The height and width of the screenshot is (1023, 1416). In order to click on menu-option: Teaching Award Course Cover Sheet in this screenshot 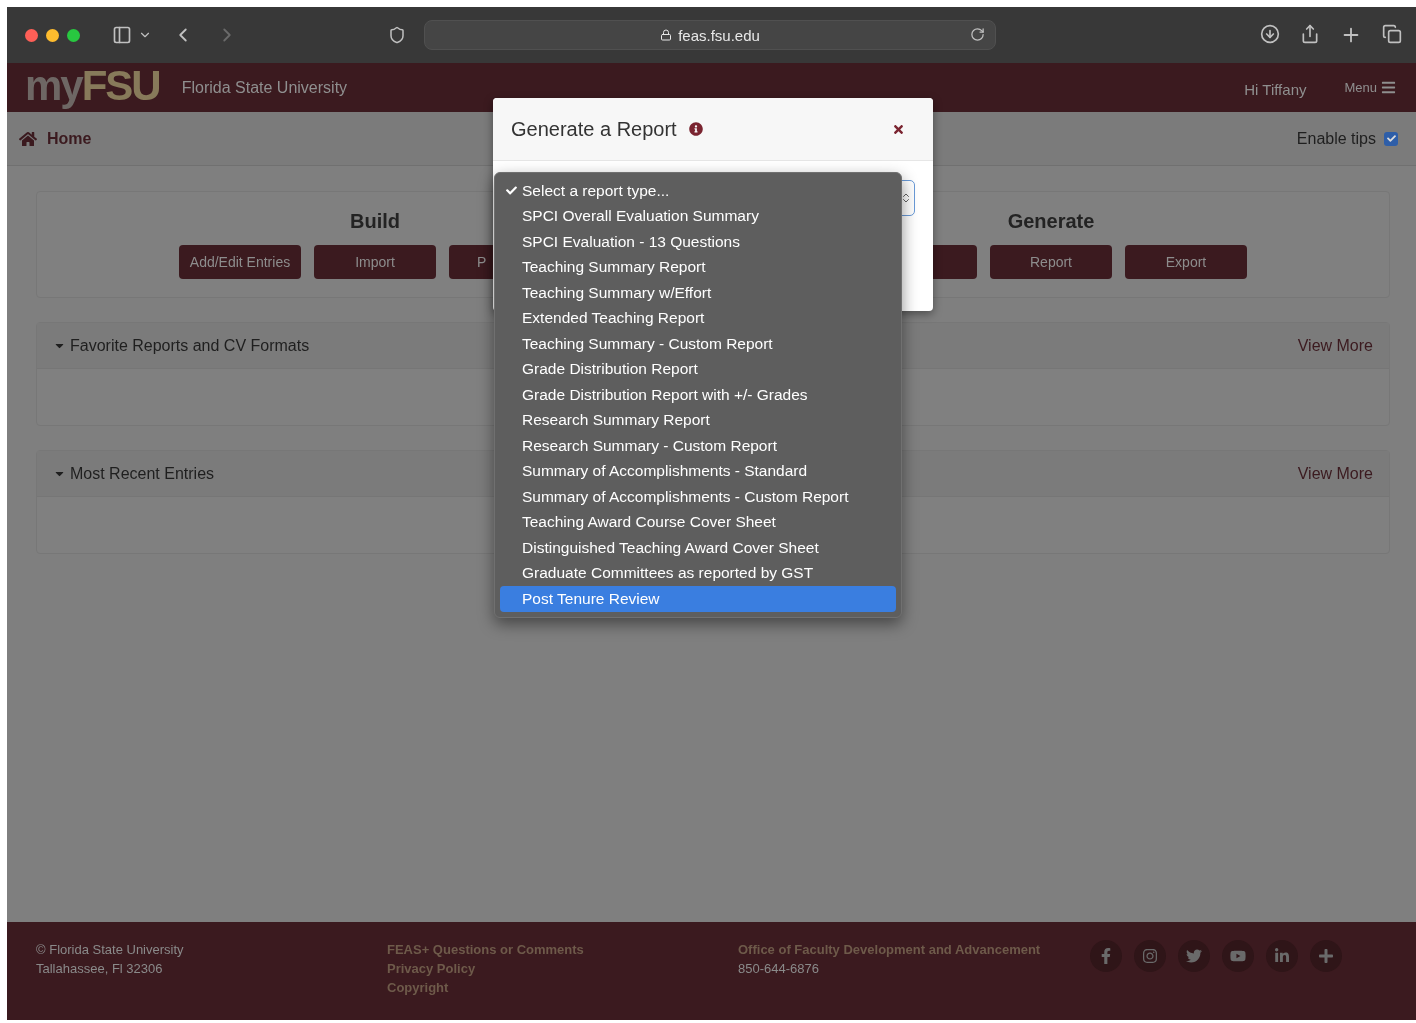, I will do `click(698, 522)`.